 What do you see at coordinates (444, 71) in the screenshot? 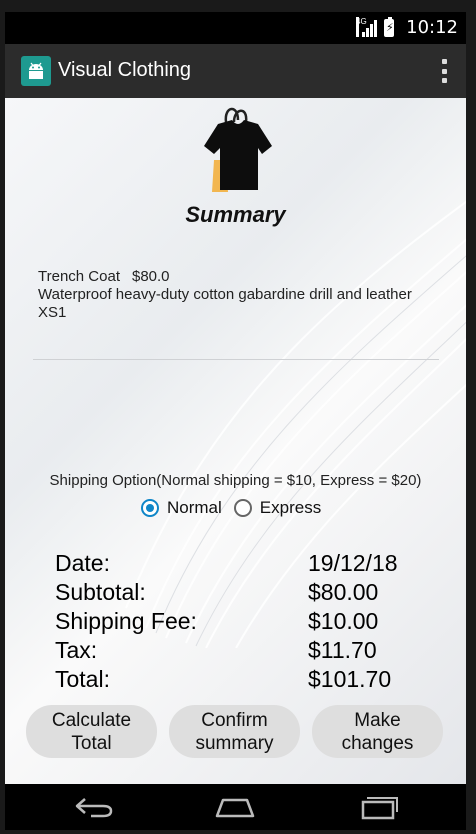
I see `more-vert-icon` at bounding box center [444, 71].